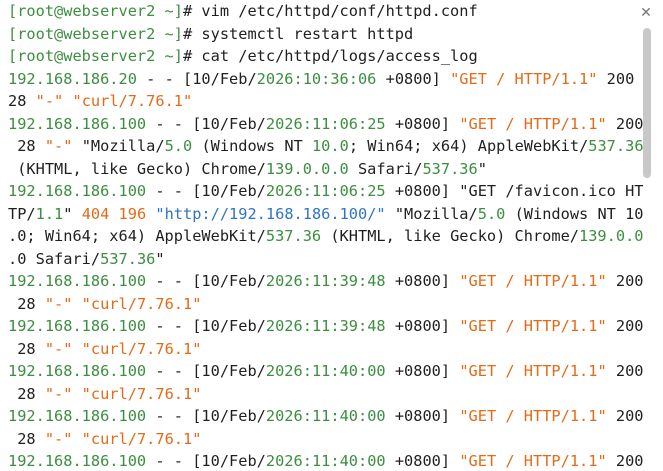 Image resolution: width=663 pixels, height=471 pixels. Describe the element at coordinates (72, 78) in the screenshot. I see `log-text: 192.168.186.20` at that location.